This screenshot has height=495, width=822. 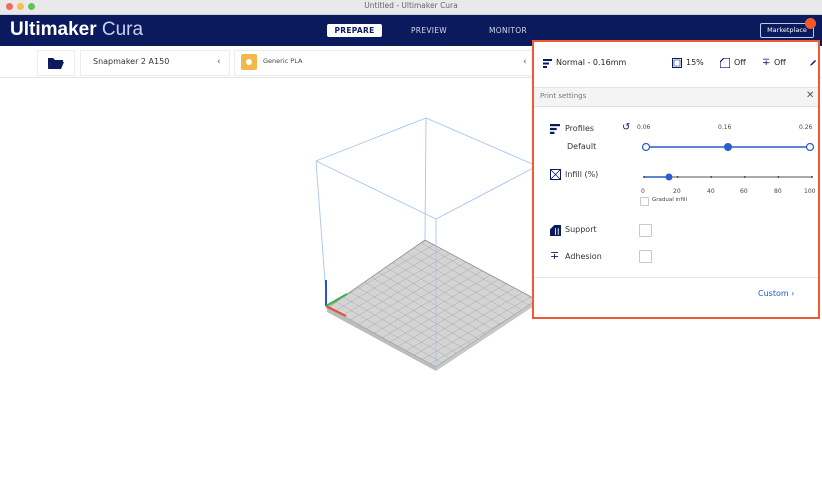 I want to click on profiles-default-label: Default, so click(x=582, y=146).